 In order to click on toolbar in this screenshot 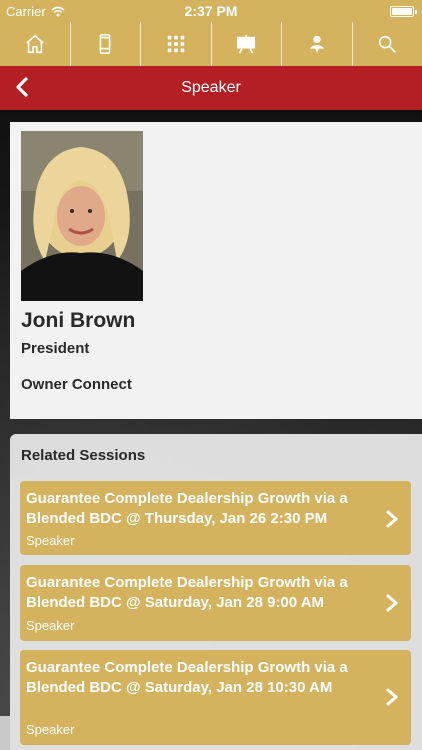, I will do `click(211, 44)`.